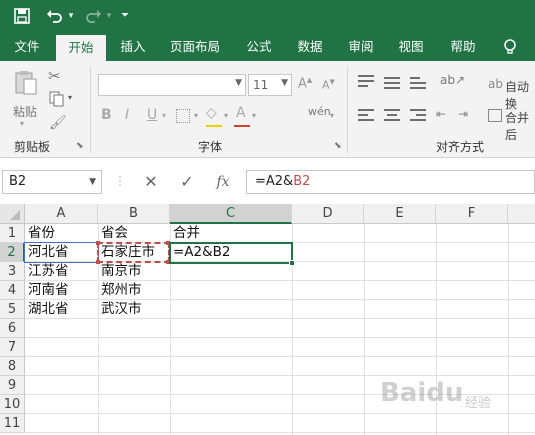 The width and height of the screenshot is (535, 435). Describe the element at coordinates (57, 101) in the screenshot. I see `copy-icon` at that location.